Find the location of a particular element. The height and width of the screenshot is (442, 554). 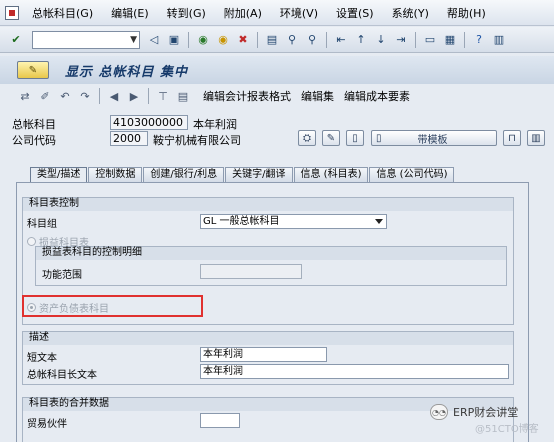

watermark-text: ERP财会讲堂 is located at coordinates (486, 412).